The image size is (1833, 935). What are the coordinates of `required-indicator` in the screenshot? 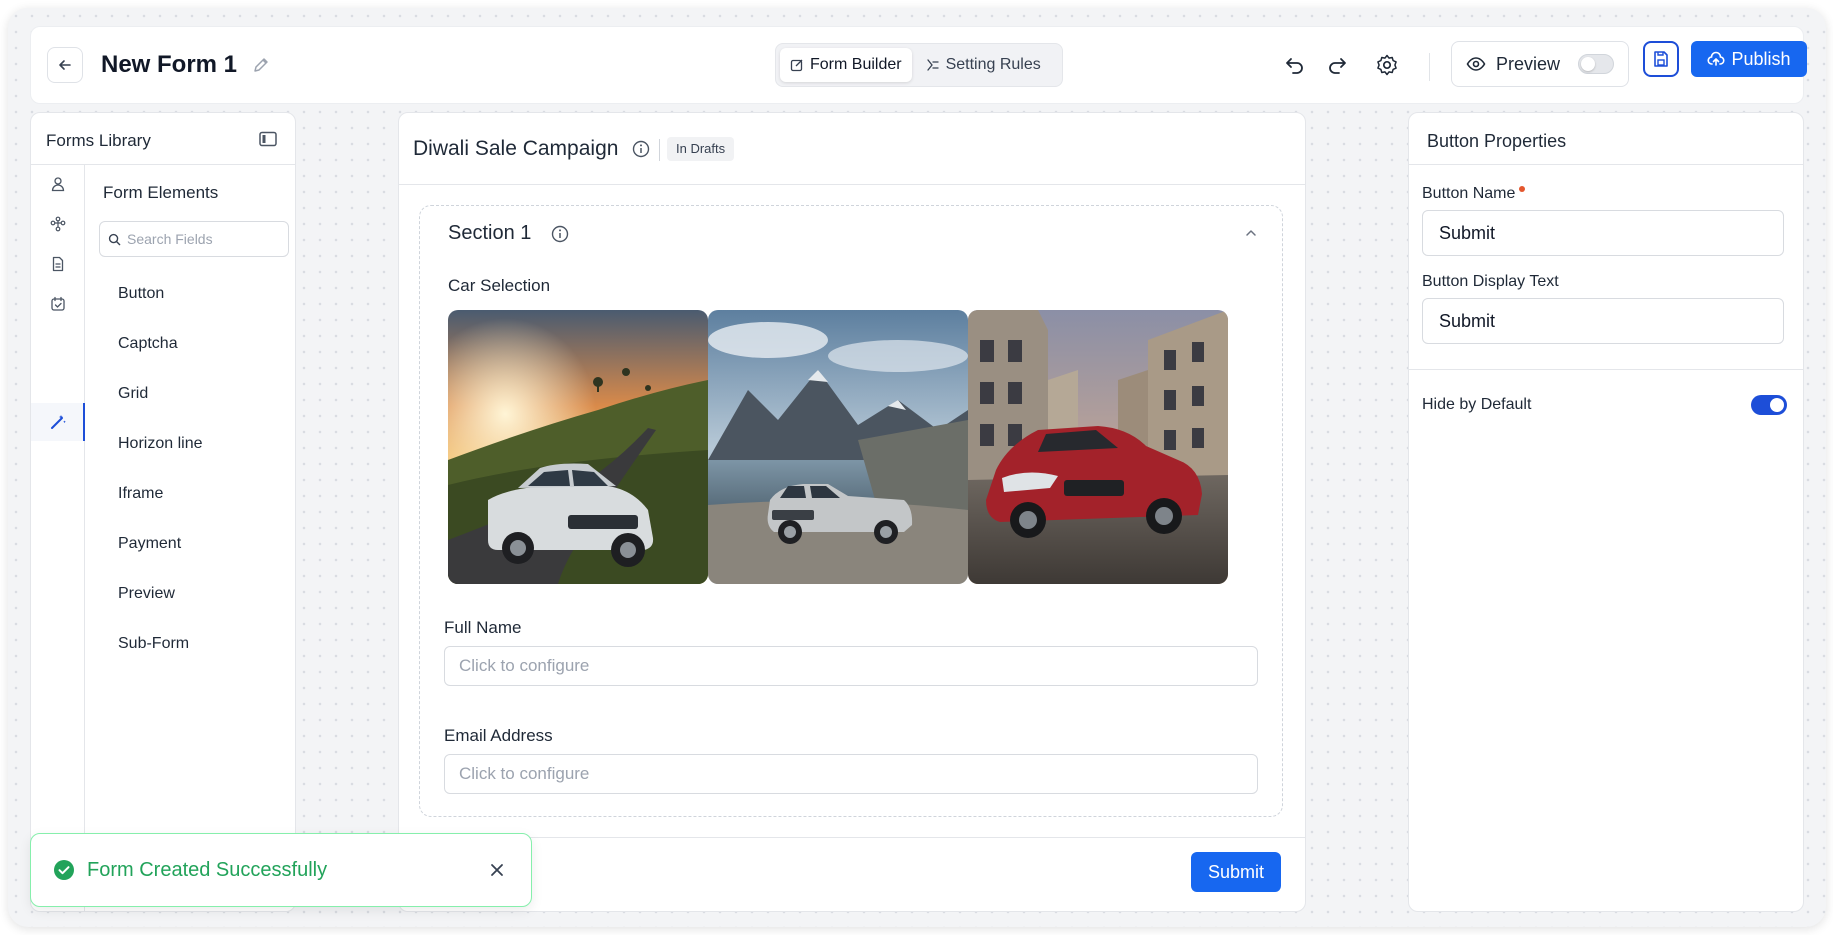 It's located at (1522, 189).